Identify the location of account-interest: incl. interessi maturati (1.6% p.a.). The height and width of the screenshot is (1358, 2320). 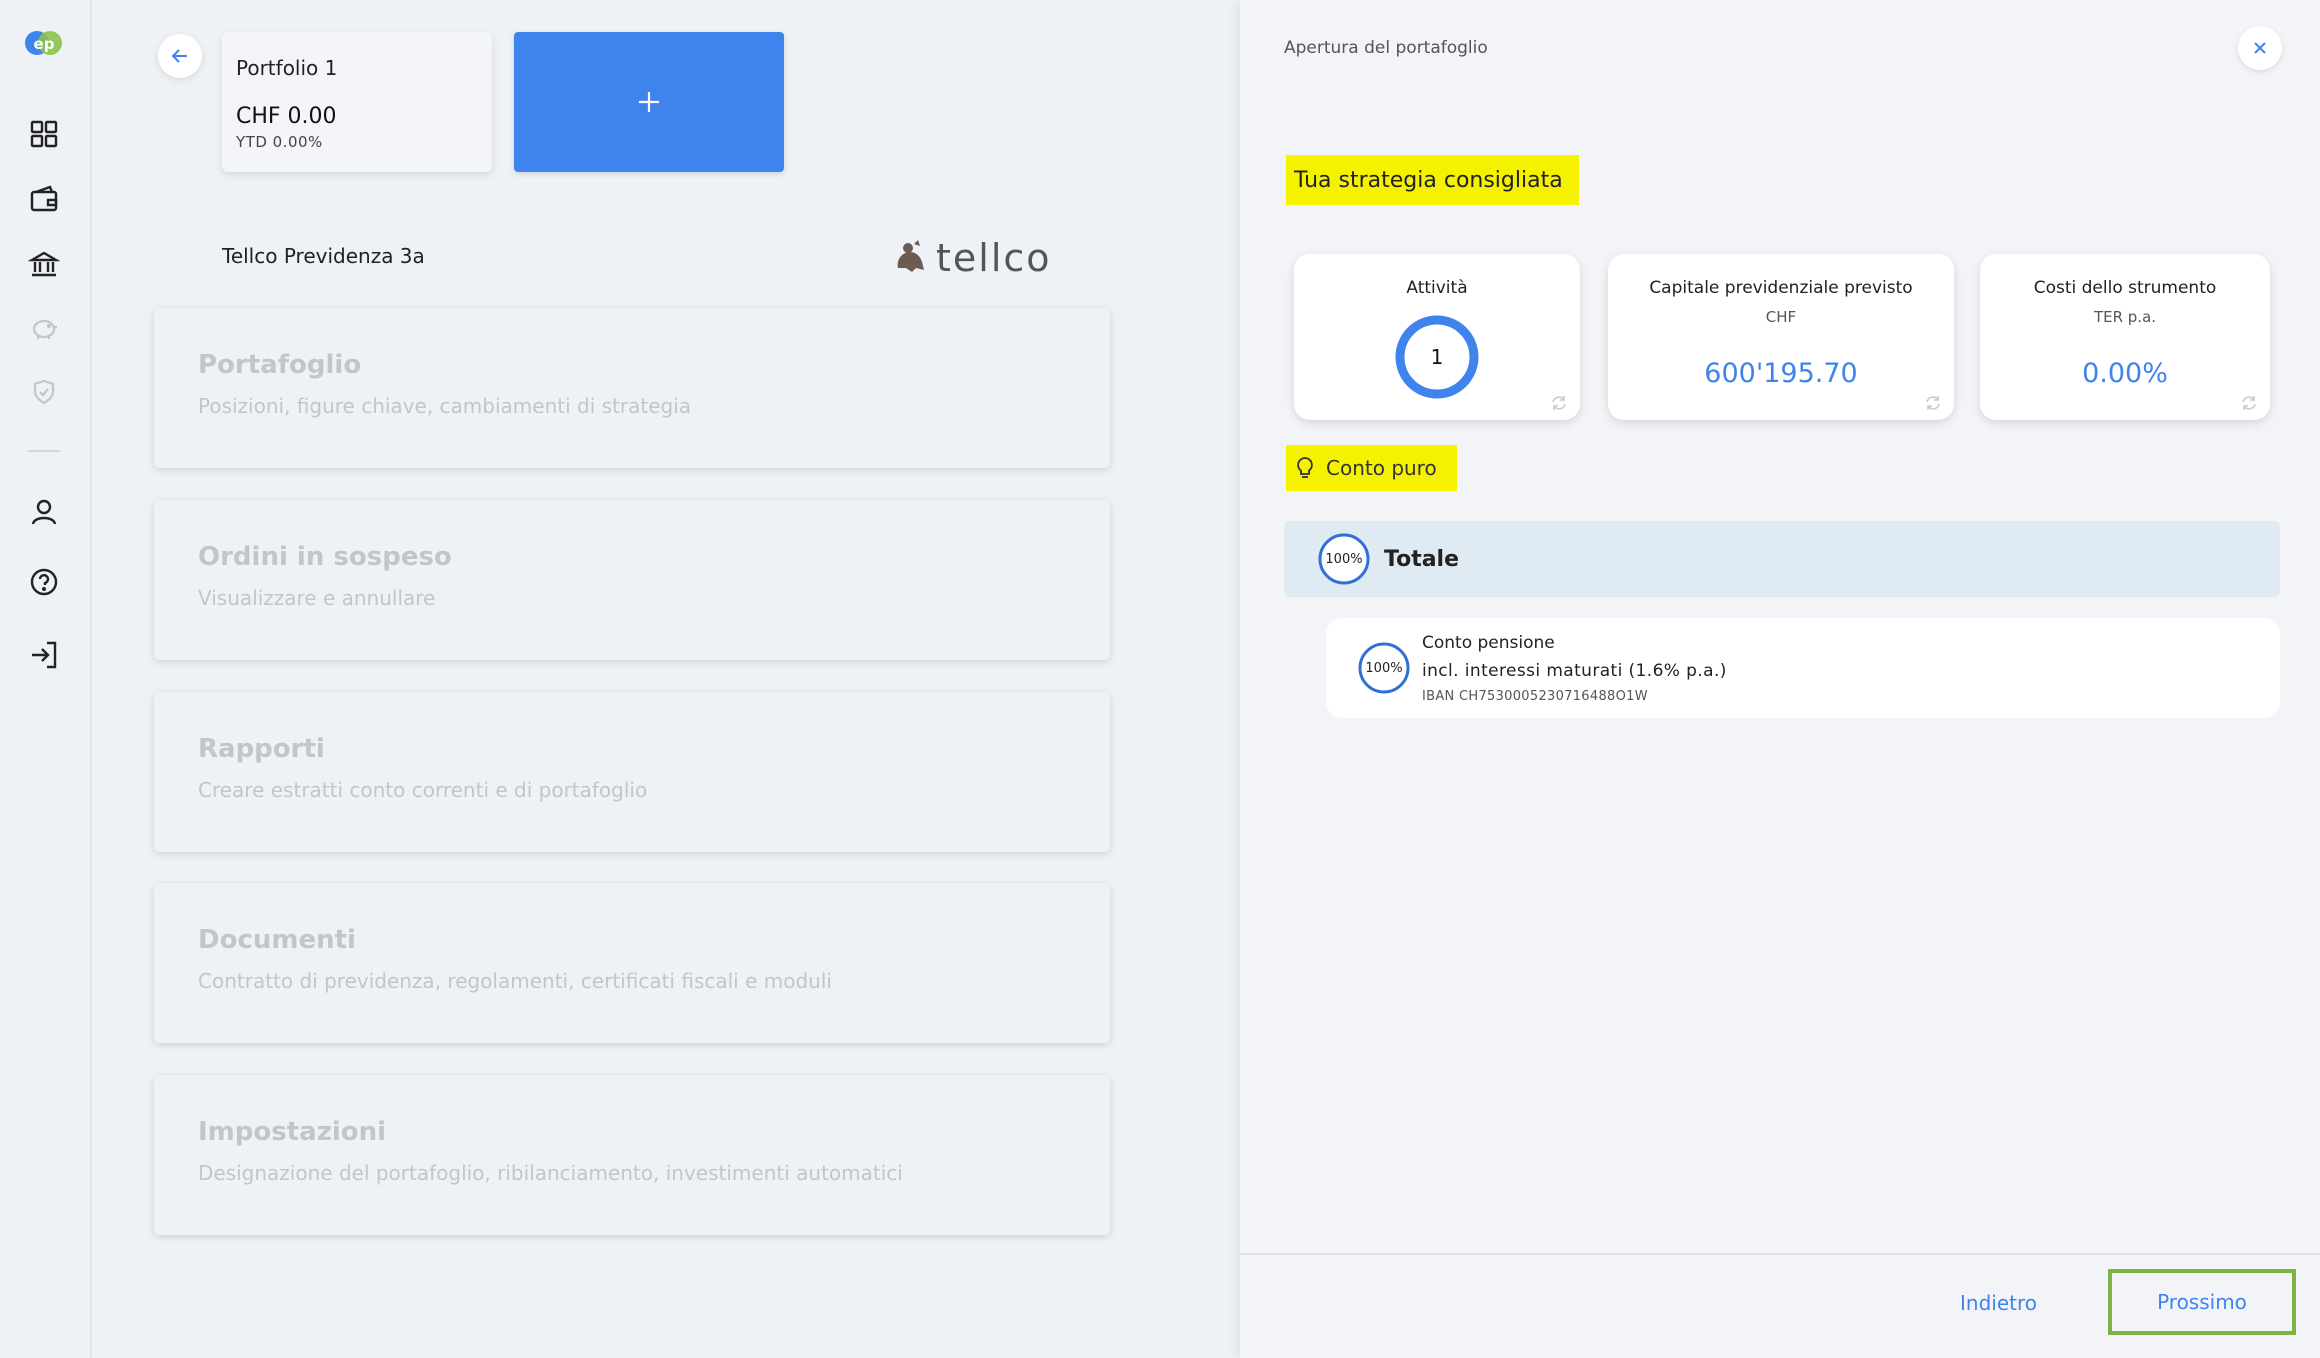
(1574, 670).